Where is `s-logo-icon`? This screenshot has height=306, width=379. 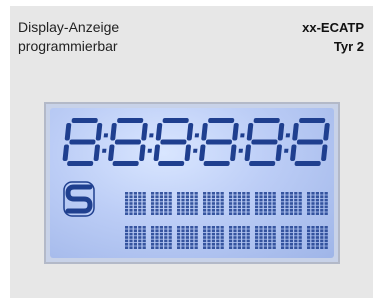 s-logo-icon is located at coordinates (79, 199).